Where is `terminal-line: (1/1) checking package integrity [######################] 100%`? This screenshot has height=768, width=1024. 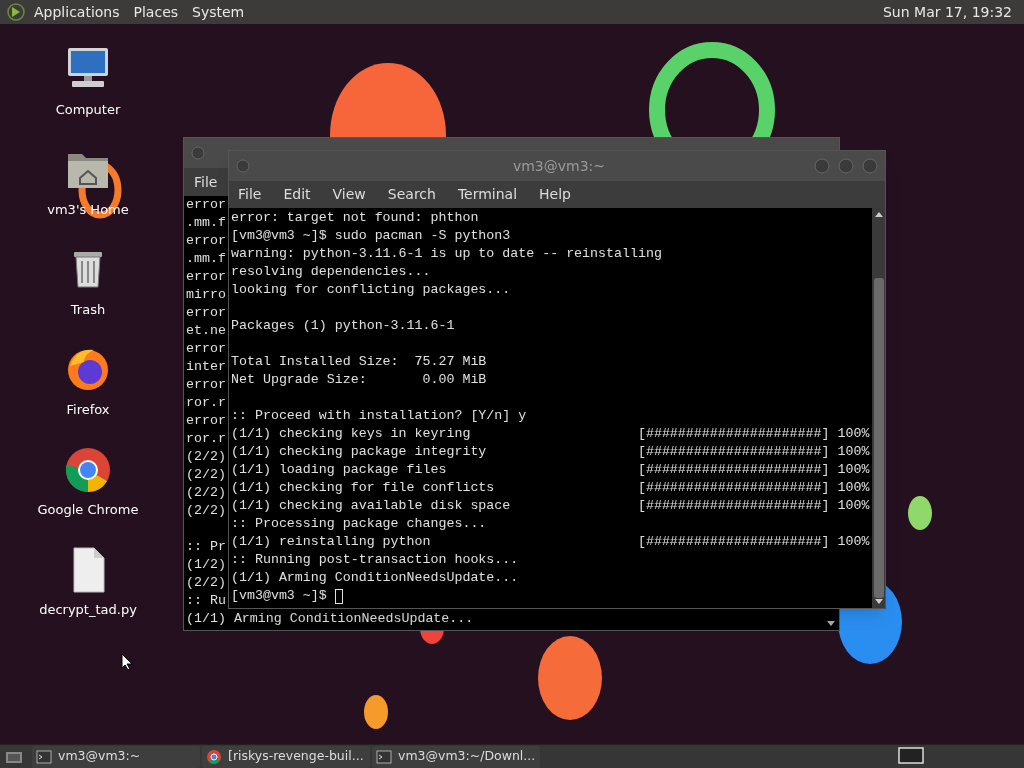
terminal-line: (1/1) checking package integrity [######################] 100% is located at coordinates (550, 451).